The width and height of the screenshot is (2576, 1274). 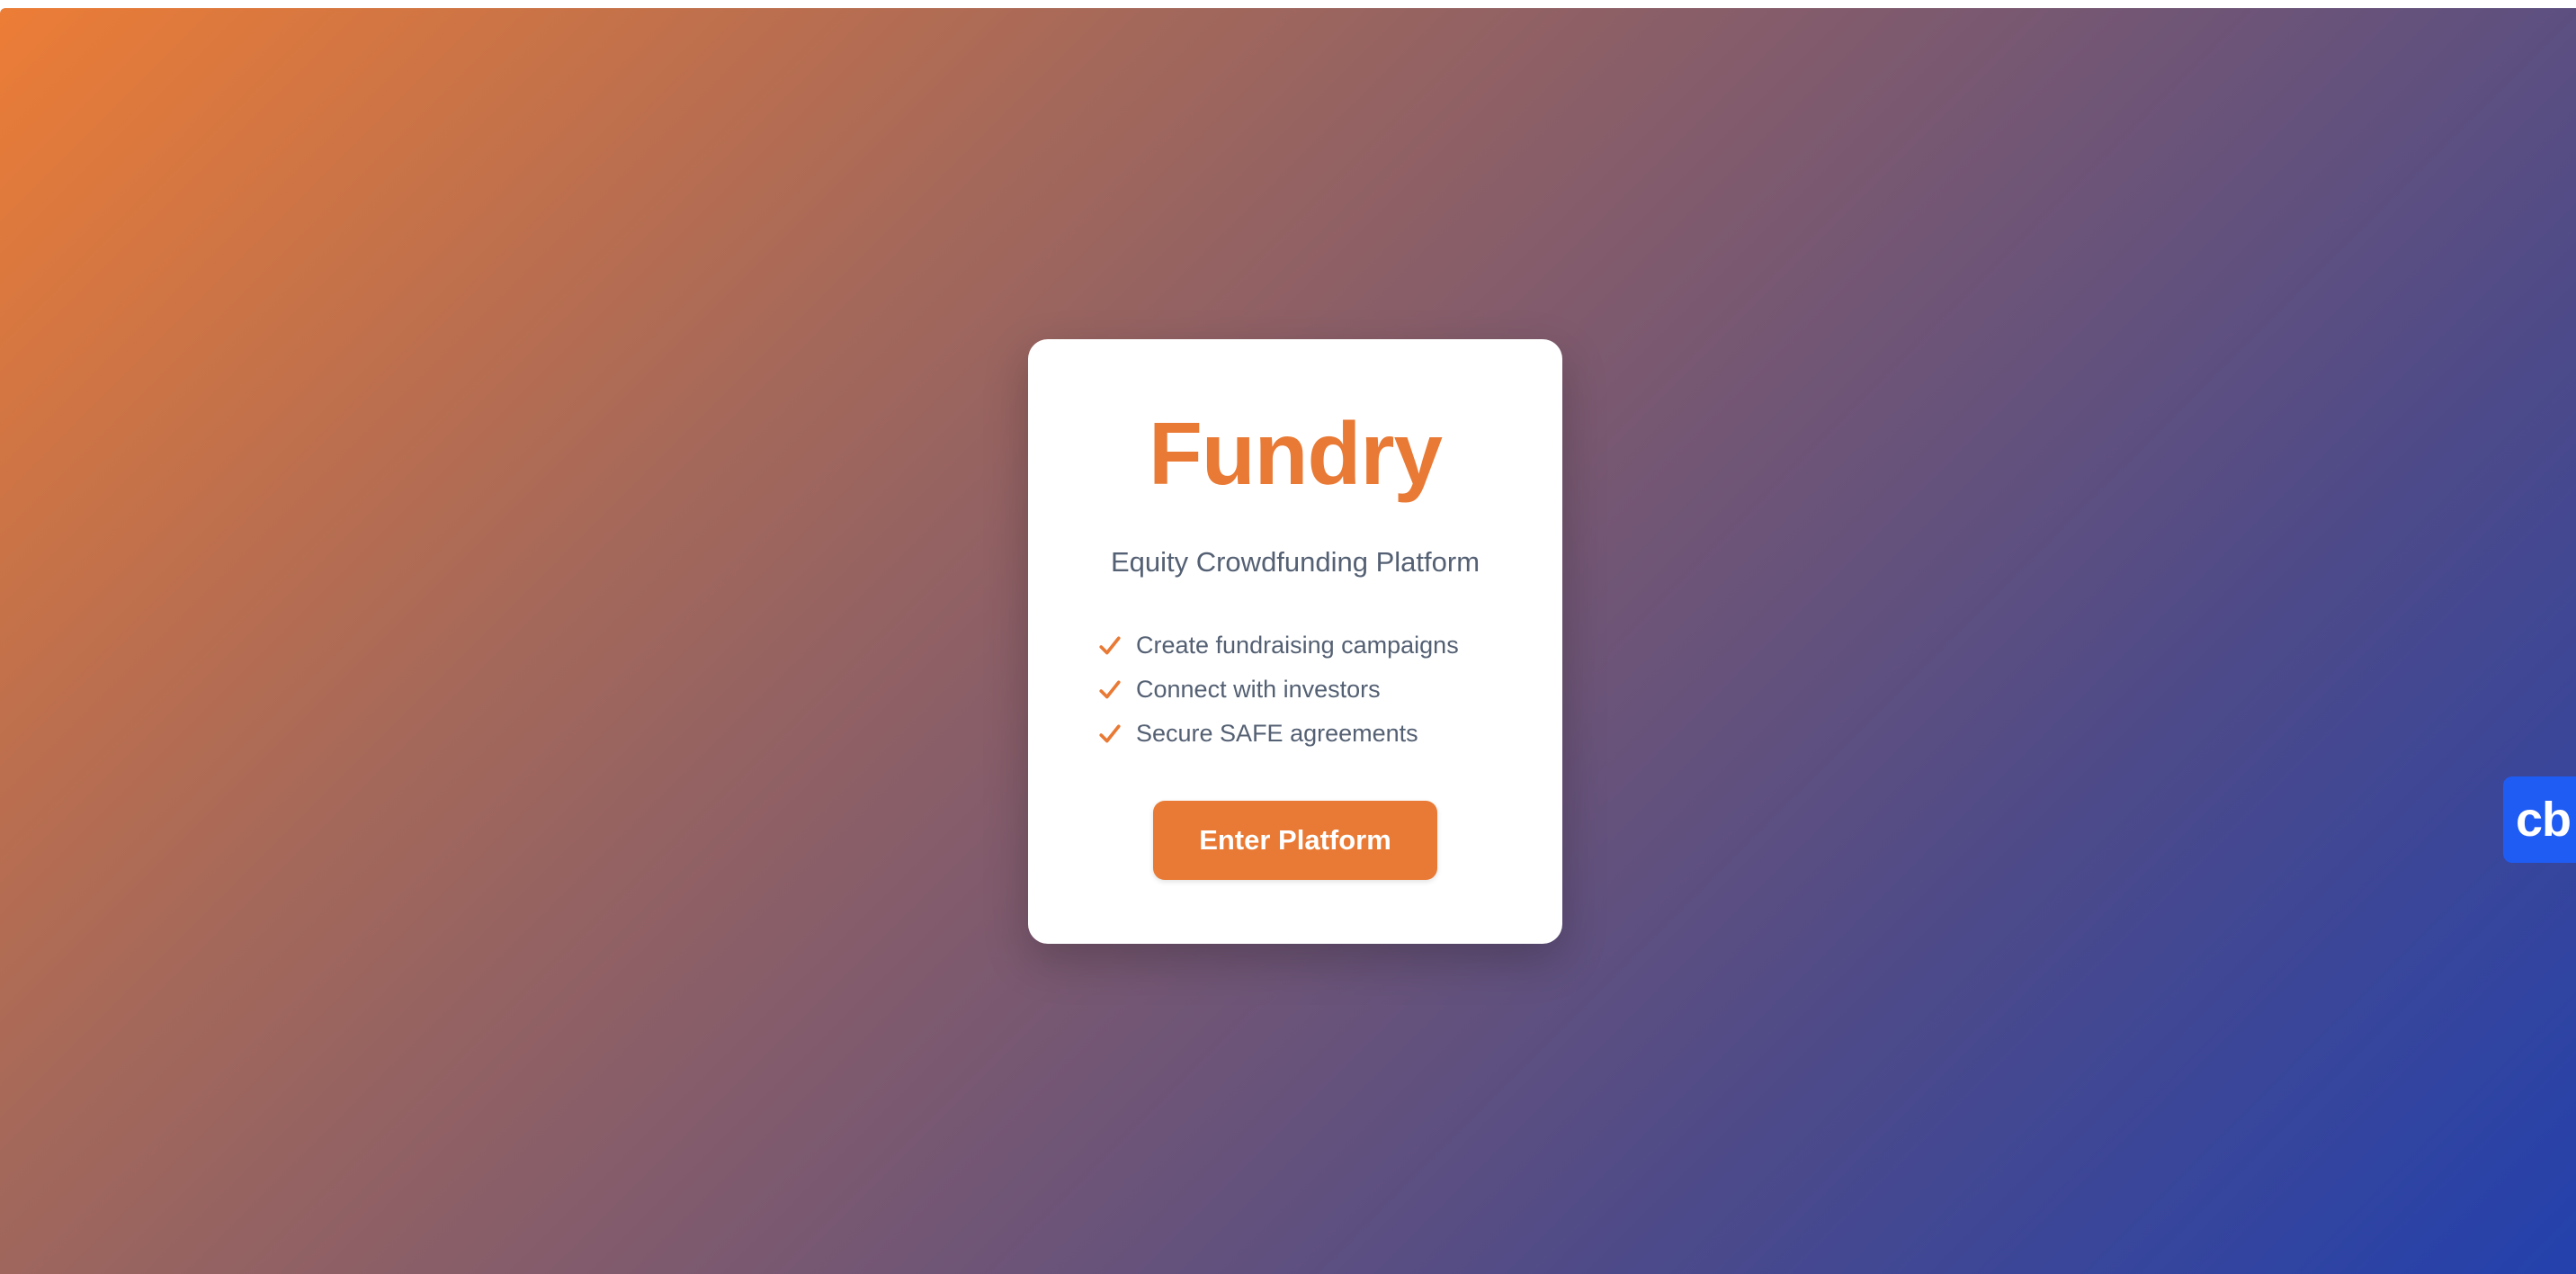 I want to click on brand-tagline: Equity Crowdfunding Platform, so click(x=1295, y=562).